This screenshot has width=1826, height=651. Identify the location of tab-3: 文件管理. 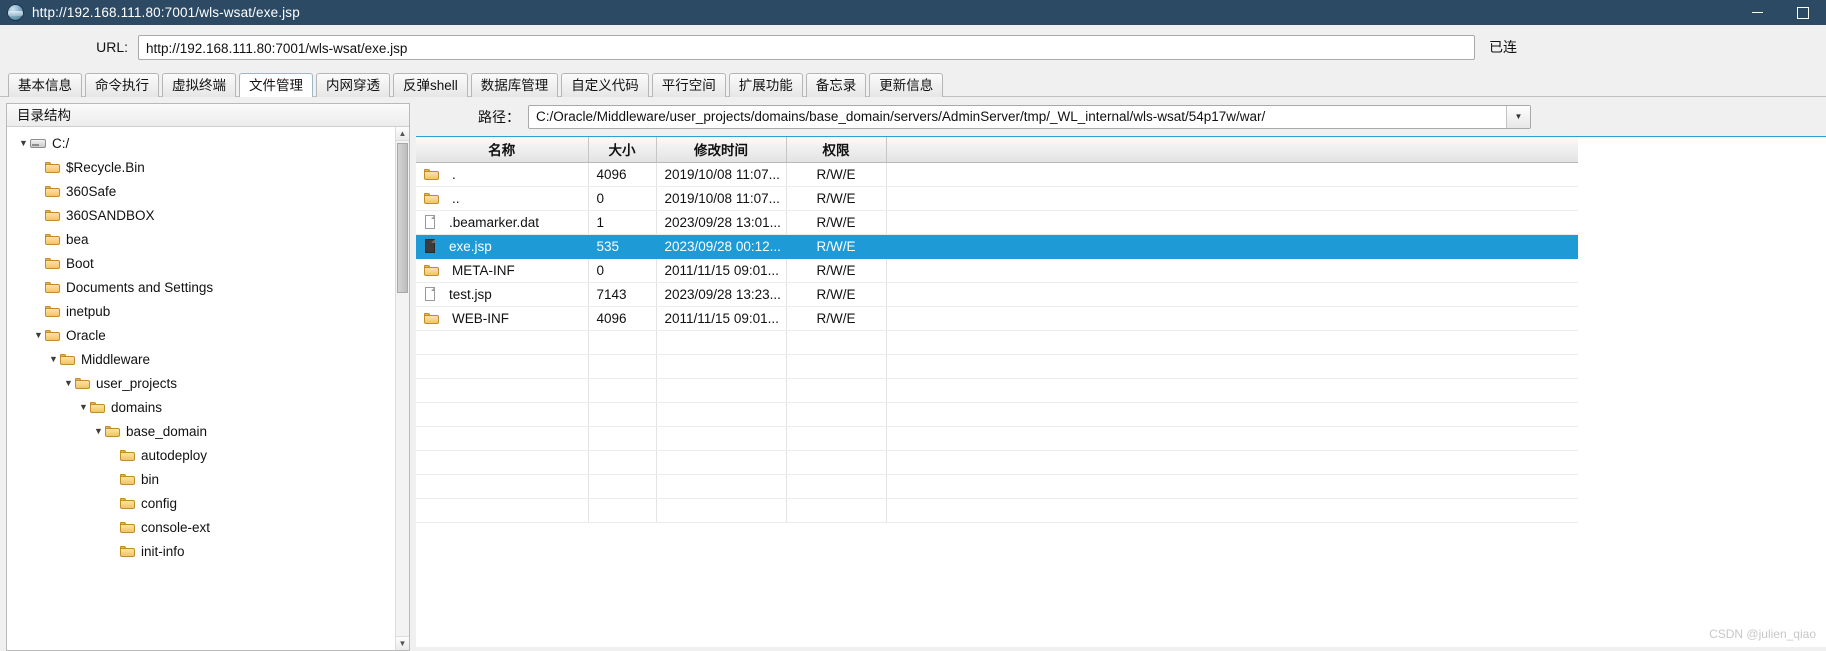
(276, 85).